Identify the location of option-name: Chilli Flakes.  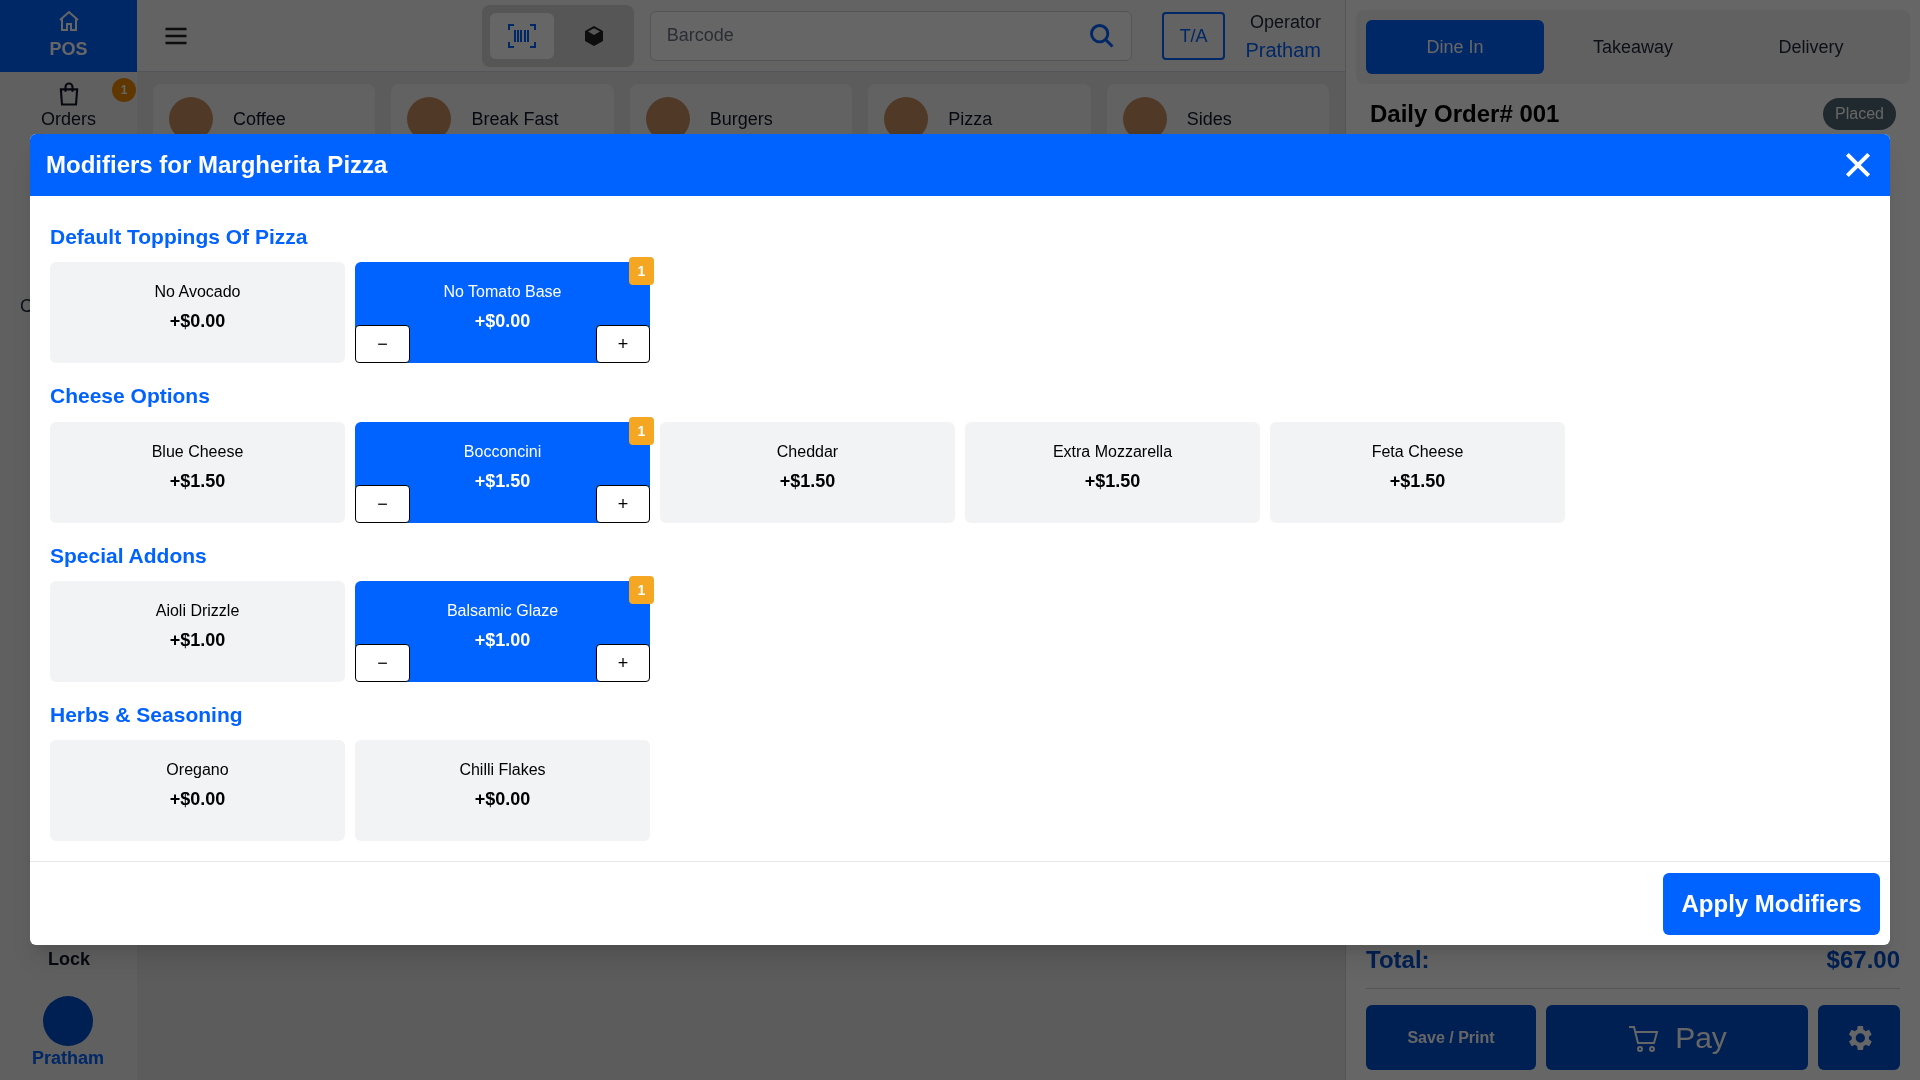
(502, 770).